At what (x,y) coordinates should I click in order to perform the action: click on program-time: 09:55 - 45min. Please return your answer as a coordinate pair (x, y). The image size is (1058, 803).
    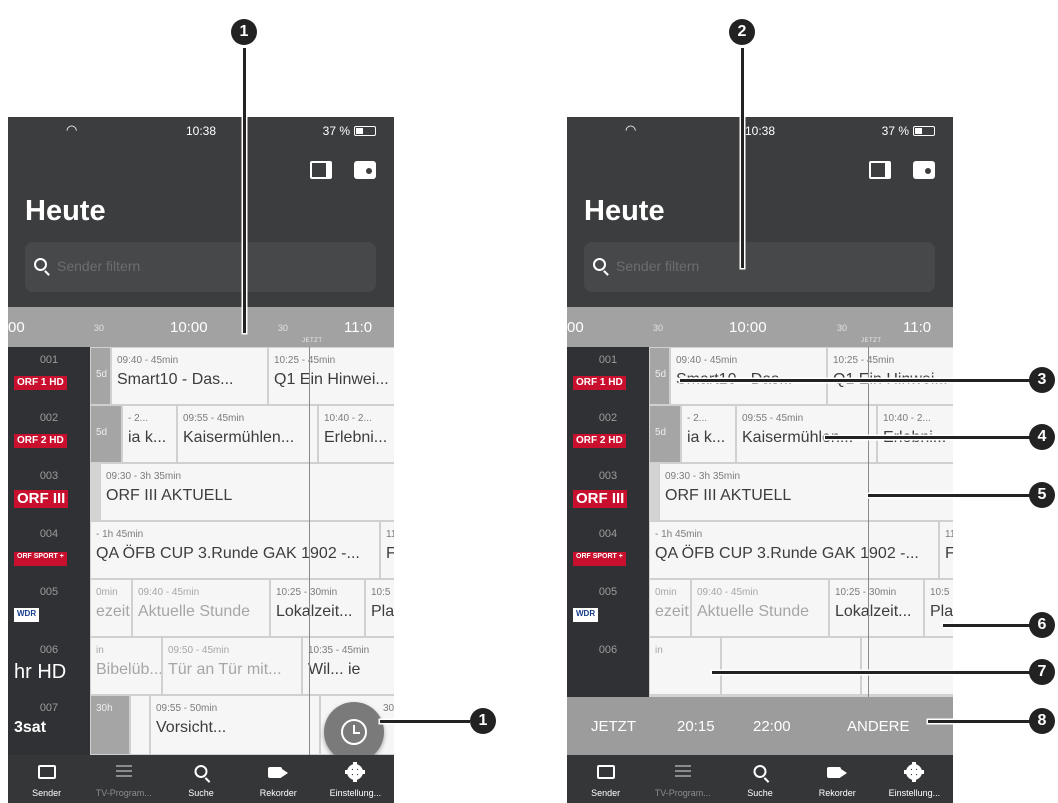
    Looking at the image, I should click on (214, 418).